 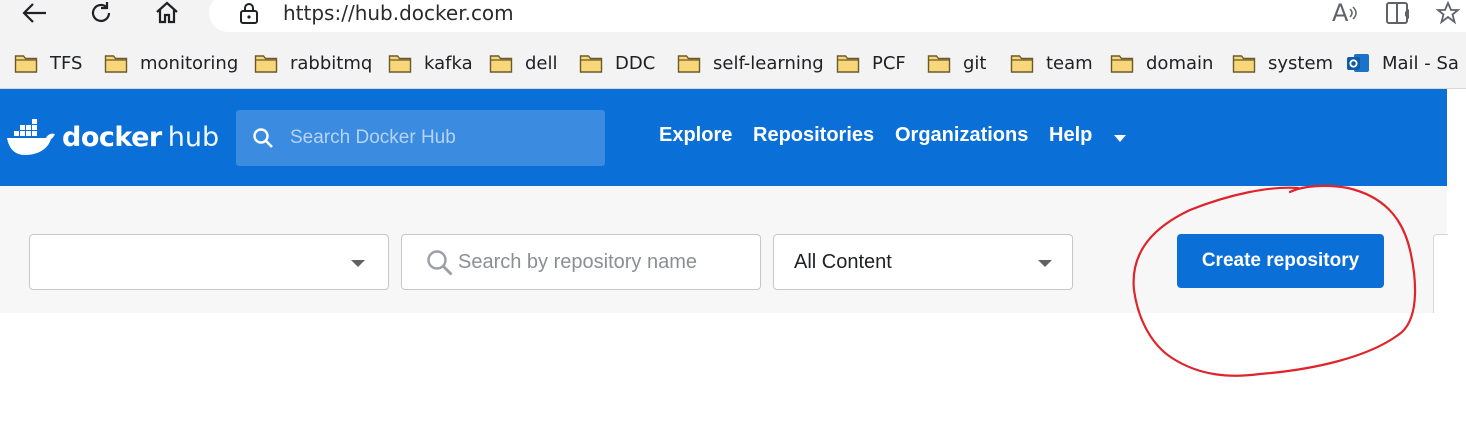 What do you see at coordinates (843, 262) in the screenshot?
I see `content-filter-value: All Content` at bounding box center [843, 262].